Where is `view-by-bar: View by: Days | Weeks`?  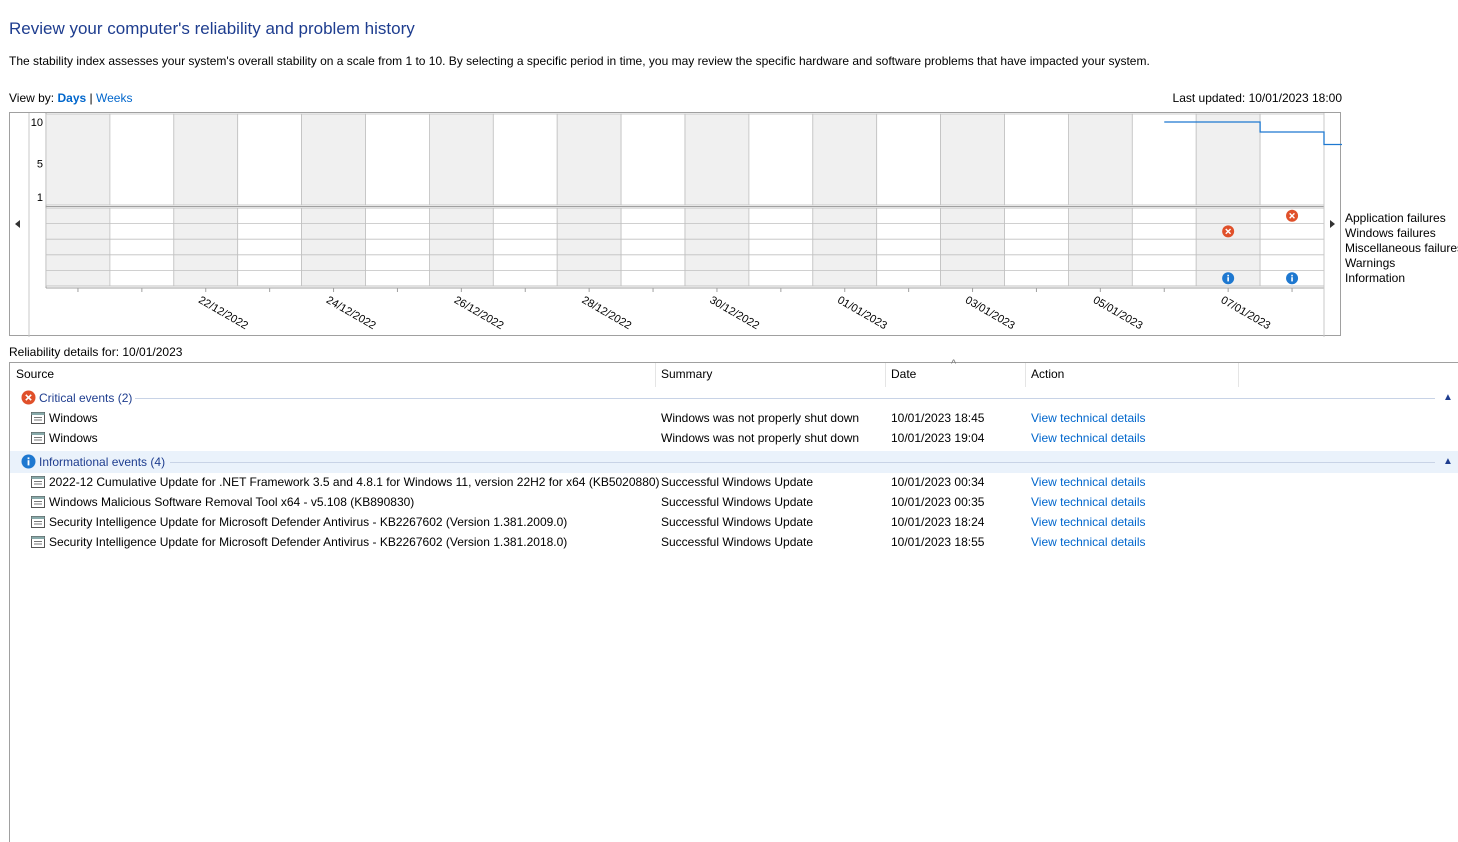 view-by-bar: View by: Days | Weeks is located at coordinates (70, 98).